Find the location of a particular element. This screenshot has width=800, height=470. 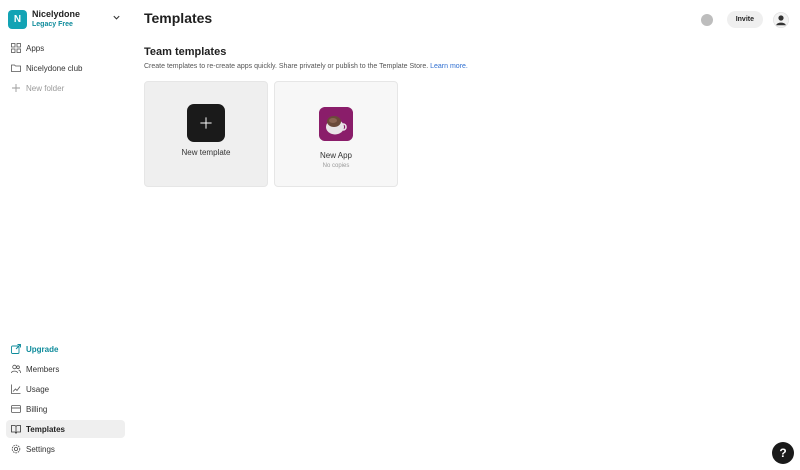

sidebar-item-billing: Billing is located at coordinates (65, 409).